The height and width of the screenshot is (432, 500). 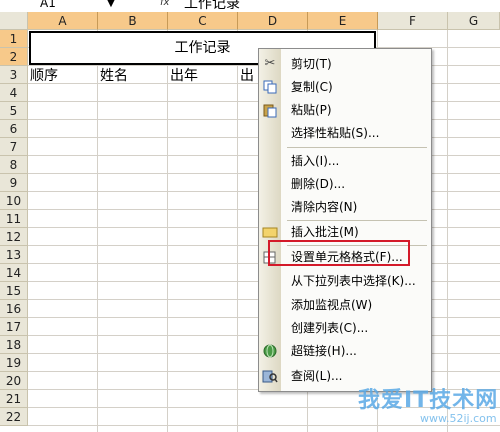 What do you see at coordinates (114, 76) in the screenshot?
I see `cell-b3: 姓名` at bounding box center [114, 76].